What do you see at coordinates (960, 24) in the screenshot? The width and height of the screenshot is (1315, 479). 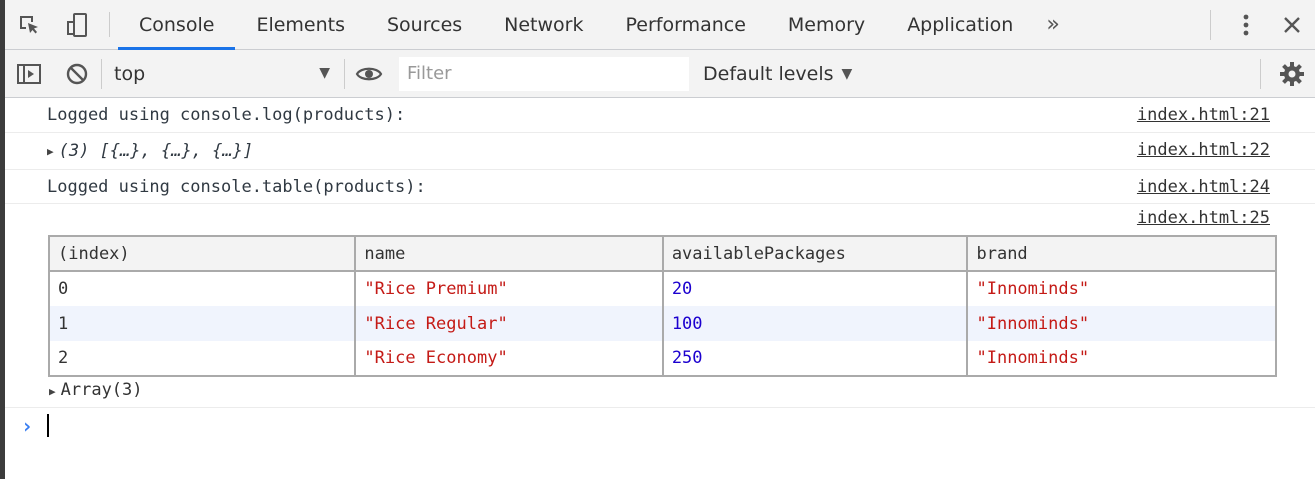 I see `tab-application: Application` at bounding box center [960, 24].